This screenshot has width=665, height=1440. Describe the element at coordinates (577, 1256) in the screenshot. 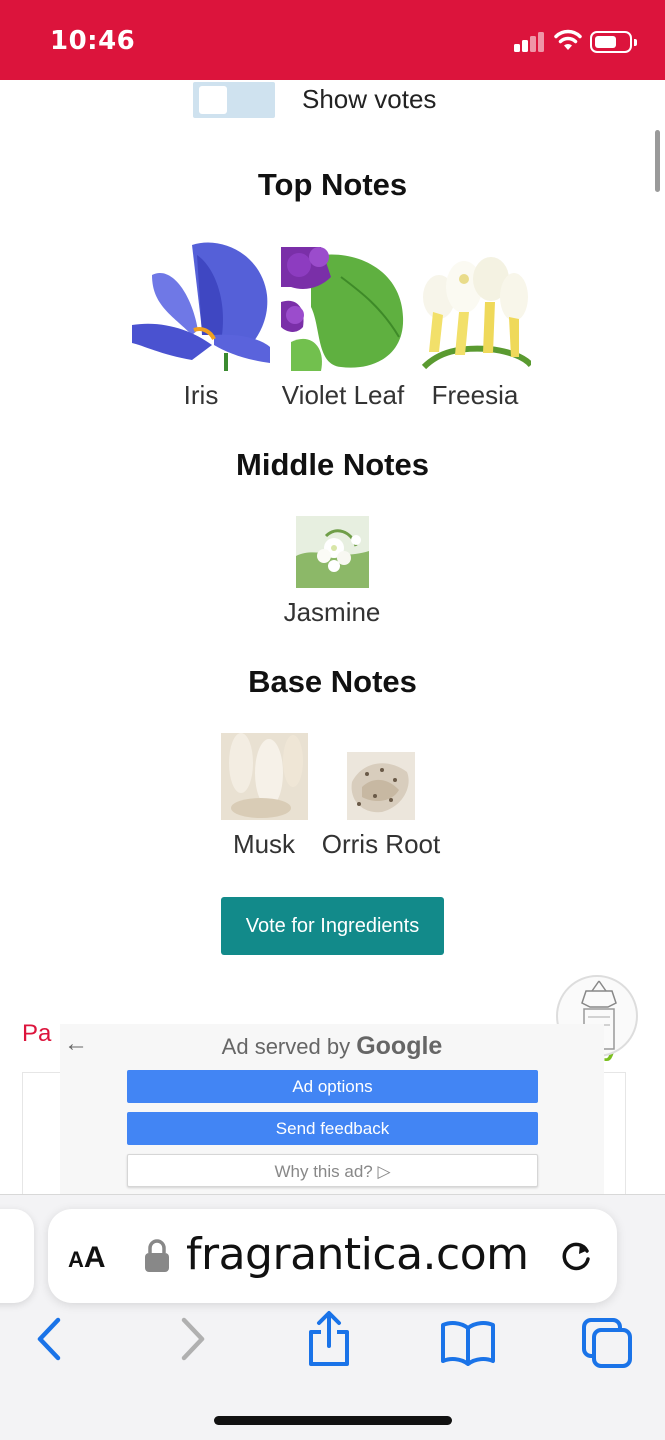

I see `reload-icon` at that location.